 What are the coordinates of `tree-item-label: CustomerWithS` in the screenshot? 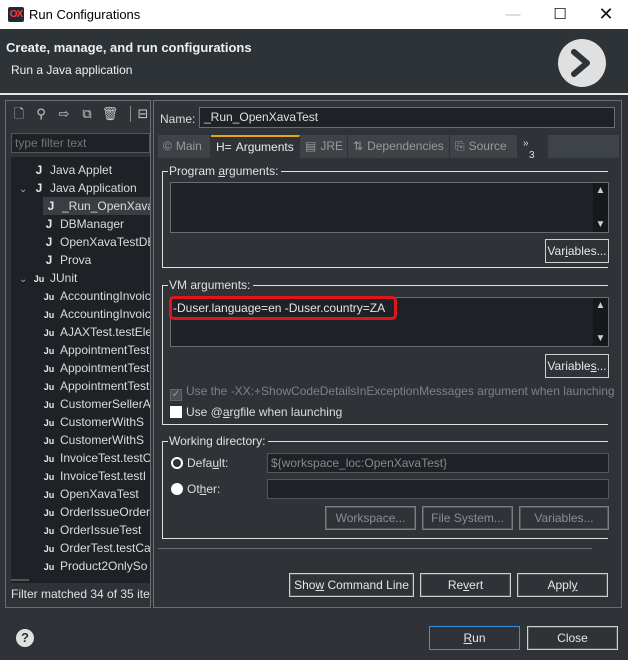 It's located at (102, 440).